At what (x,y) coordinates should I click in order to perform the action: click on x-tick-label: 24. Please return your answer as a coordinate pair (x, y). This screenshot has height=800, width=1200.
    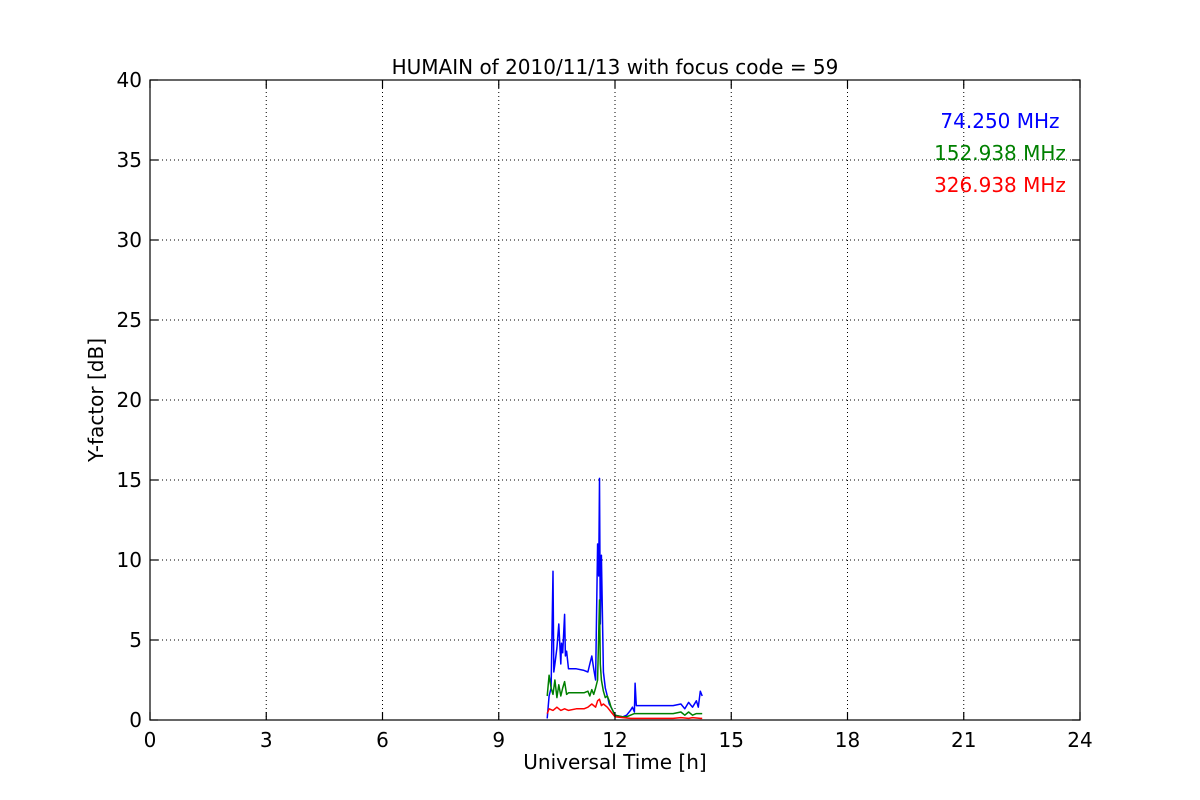
    Looking at the image, I should click on (1079, 740).